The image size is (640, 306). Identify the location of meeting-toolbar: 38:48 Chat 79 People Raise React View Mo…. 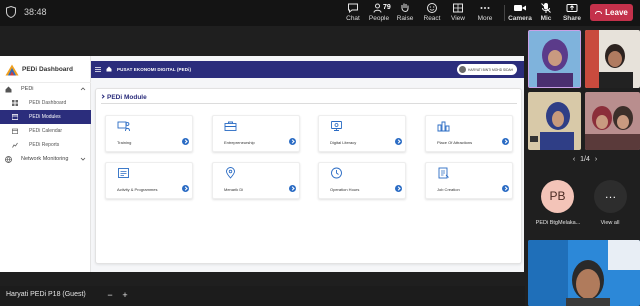
(320, 13).